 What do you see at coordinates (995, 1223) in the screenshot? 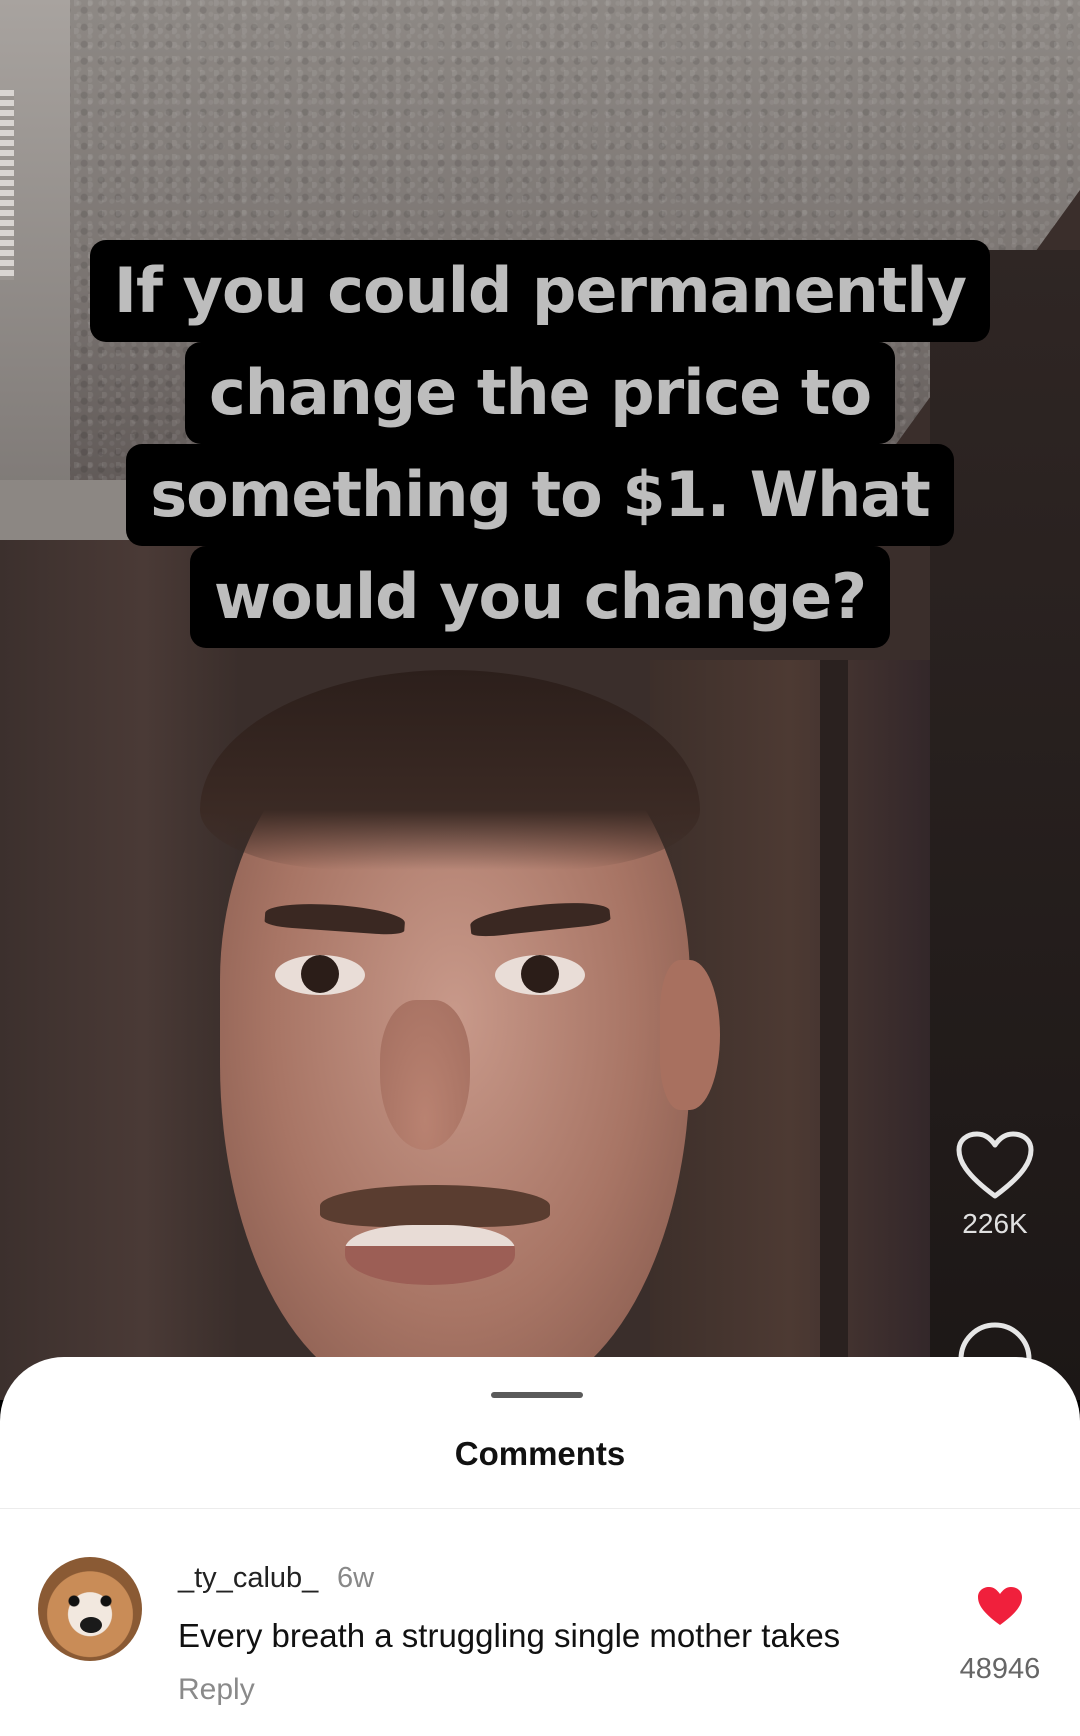
I see `like-count: 226K` at bounding box center [995, 1223].